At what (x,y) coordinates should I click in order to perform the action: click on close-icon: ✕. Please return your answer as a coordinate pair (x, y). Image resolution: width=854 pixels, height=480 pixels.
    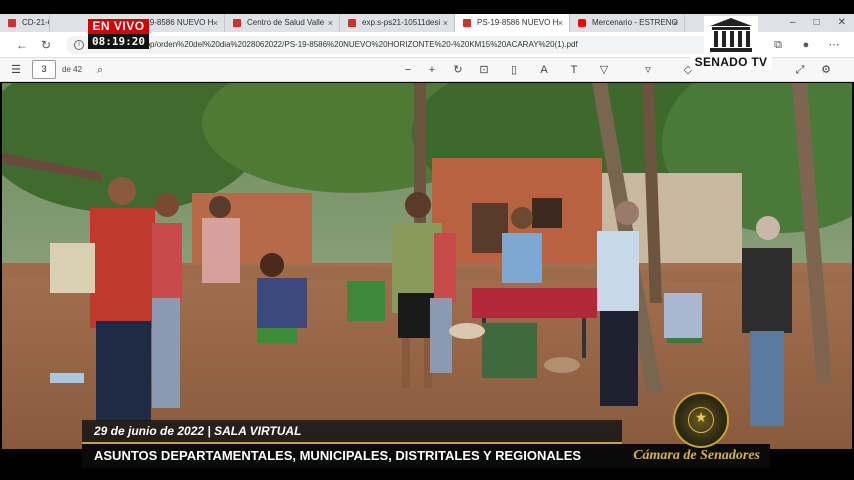
    Looking at the image, I should click on (842, 23).